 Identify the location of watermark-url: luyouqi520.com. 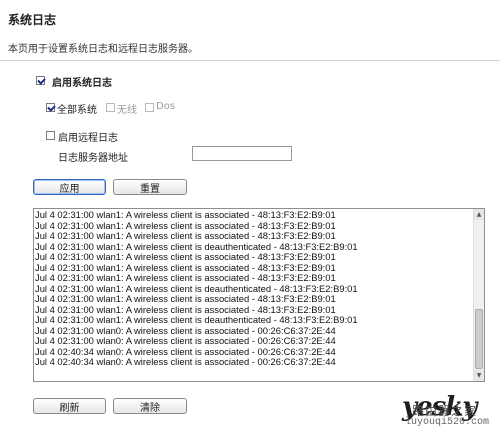
(447, 422).